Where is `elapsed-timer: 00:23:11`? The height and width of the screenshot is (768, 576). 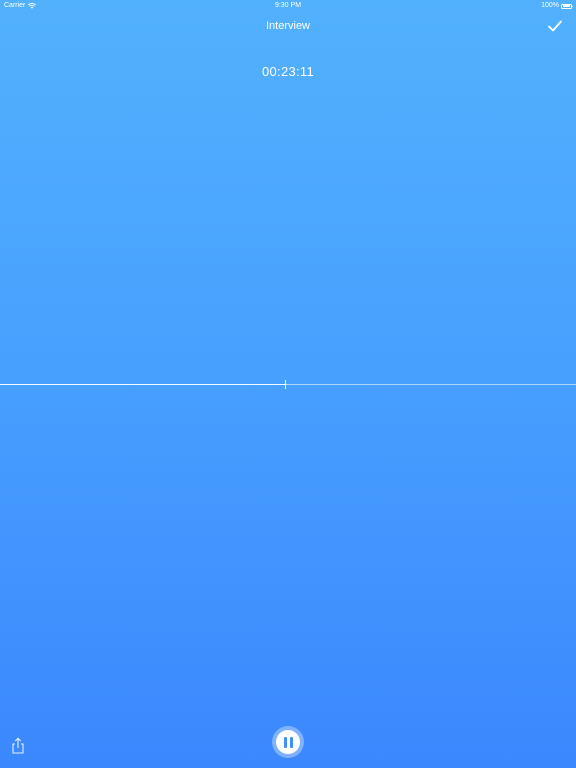
elapsed-timer: 00:23:11 is located at coordinates (288, 71).